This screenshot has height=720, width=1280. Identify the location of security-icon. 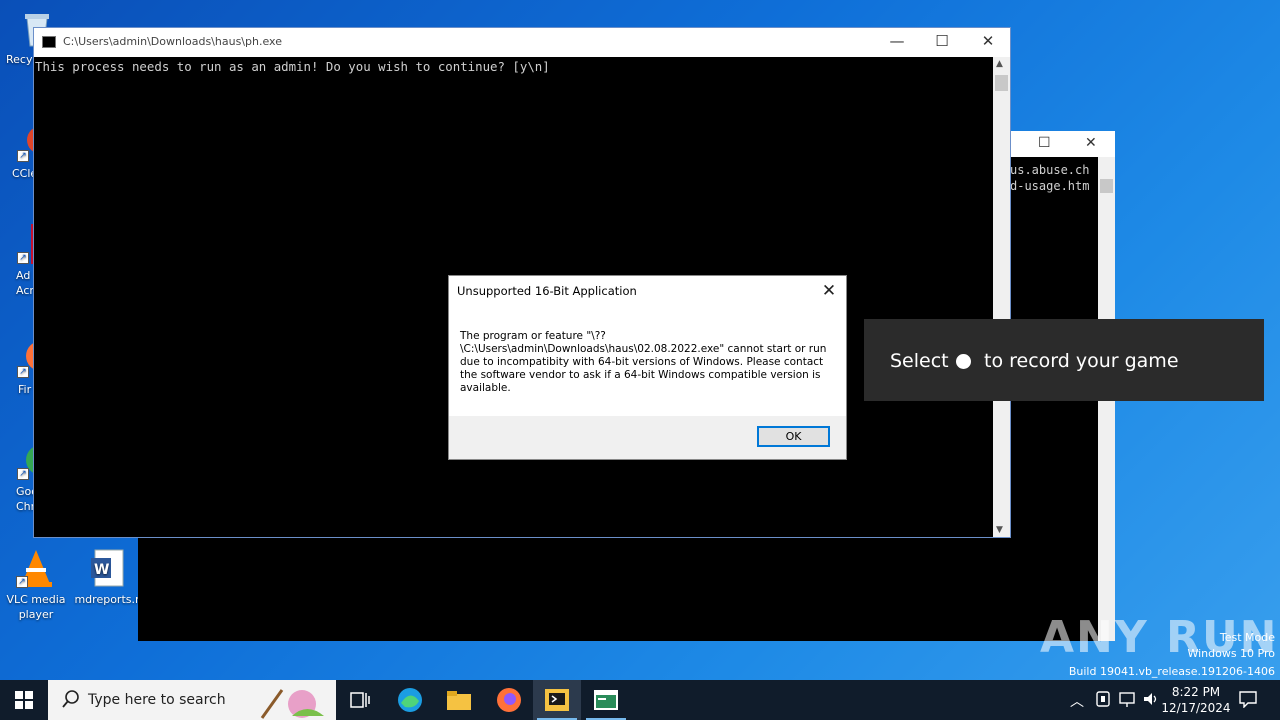
(1103, 705).